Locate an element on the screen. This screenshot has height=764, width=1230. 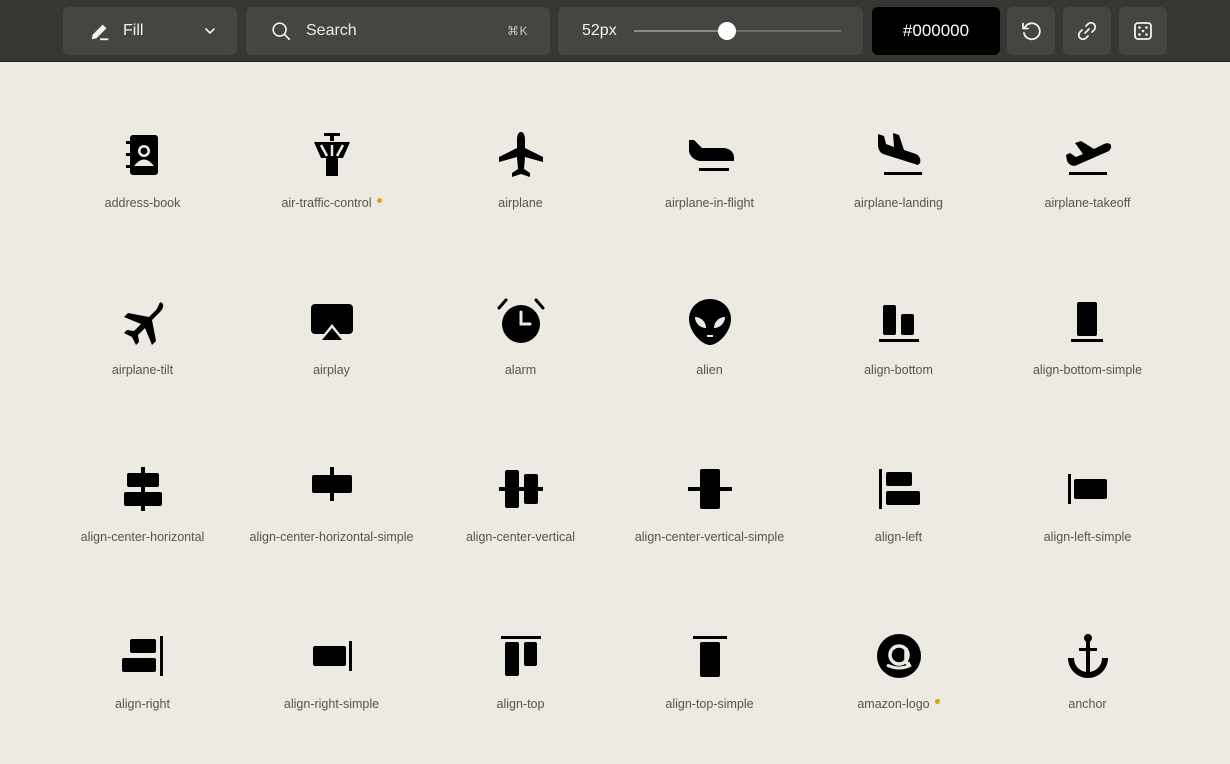
color-hex-label: #000000 is located at coordinates (936, 30).